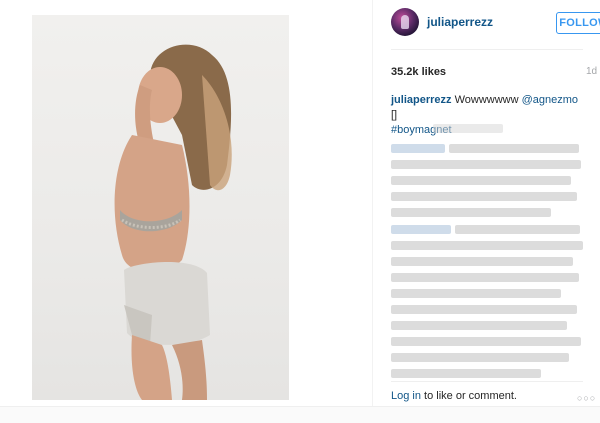 The image size is (600, 423). I want to click on footer-divider, so click(487, 381).